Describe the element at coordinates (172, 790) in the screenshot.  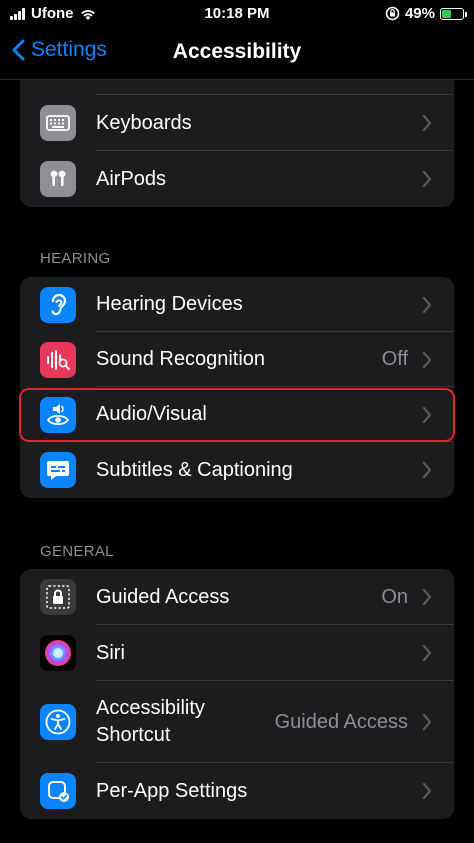
I see `row-label: Per-App Settings` at that location.